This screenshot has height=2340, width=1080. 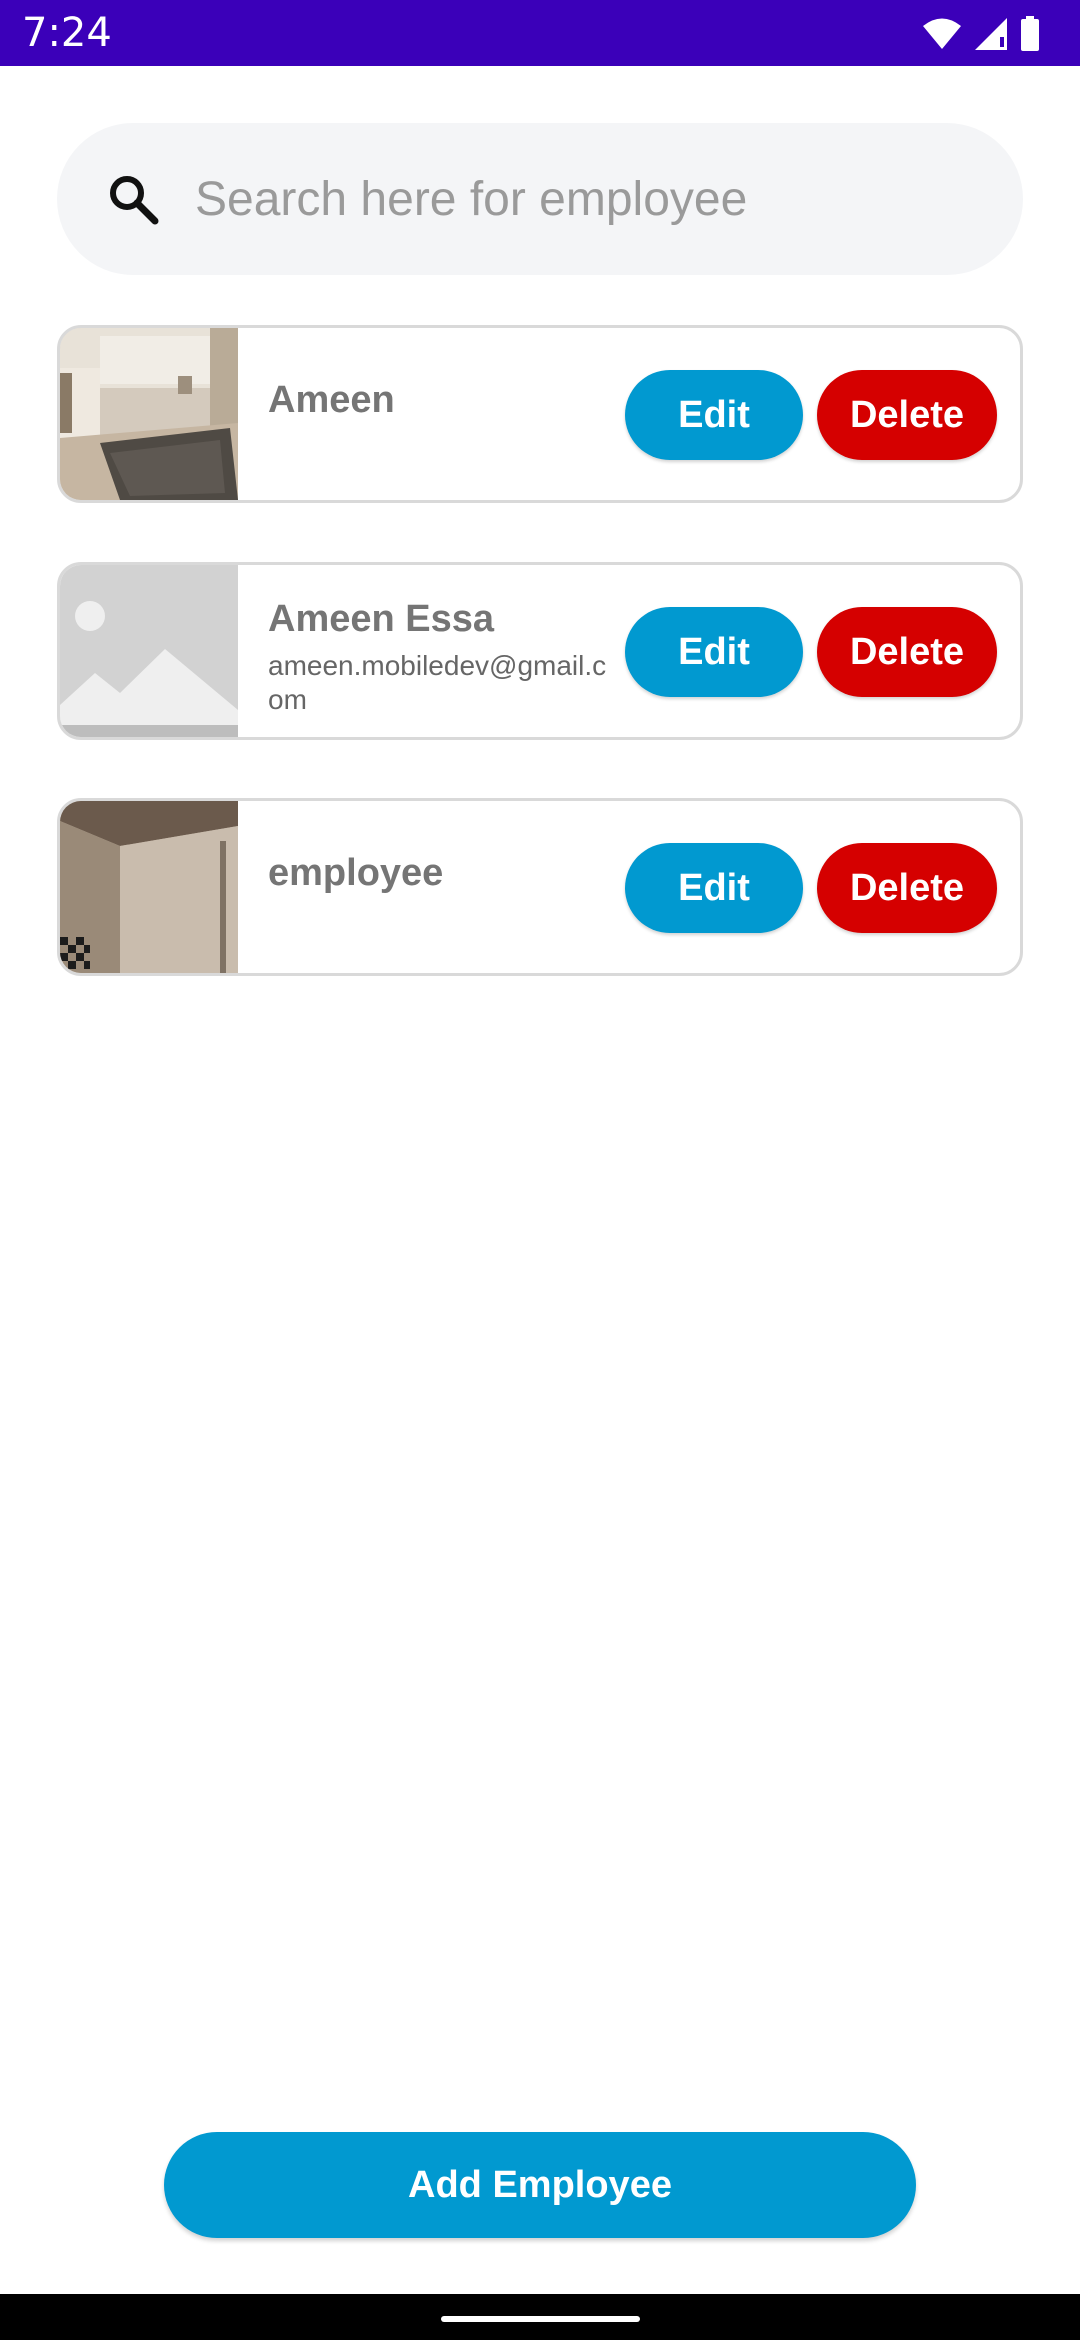 I want to click on status-icons, so click(x=981, y=34).